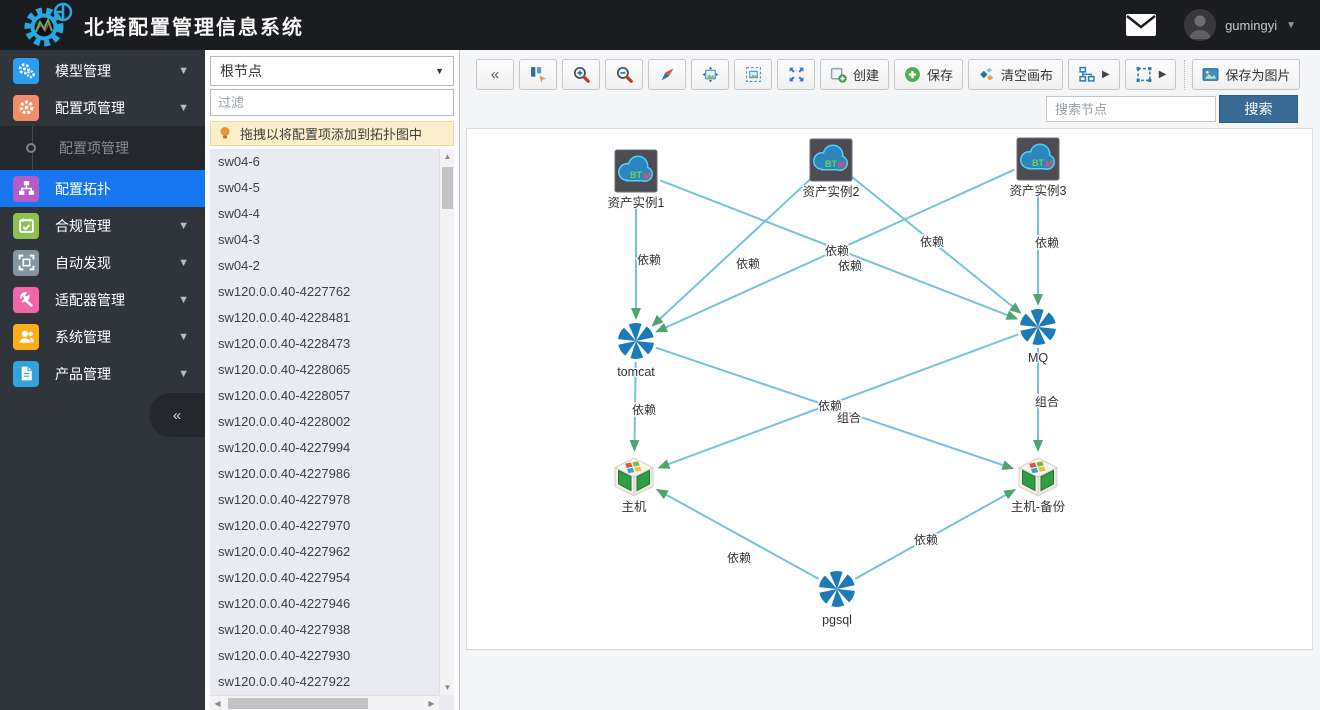 Image resolution: width=1320 pixels, height=710 pixels. Describe the element at coordinates (217, 703) in the screenshot. I see `scroll-left-icon: ◀` at that location.